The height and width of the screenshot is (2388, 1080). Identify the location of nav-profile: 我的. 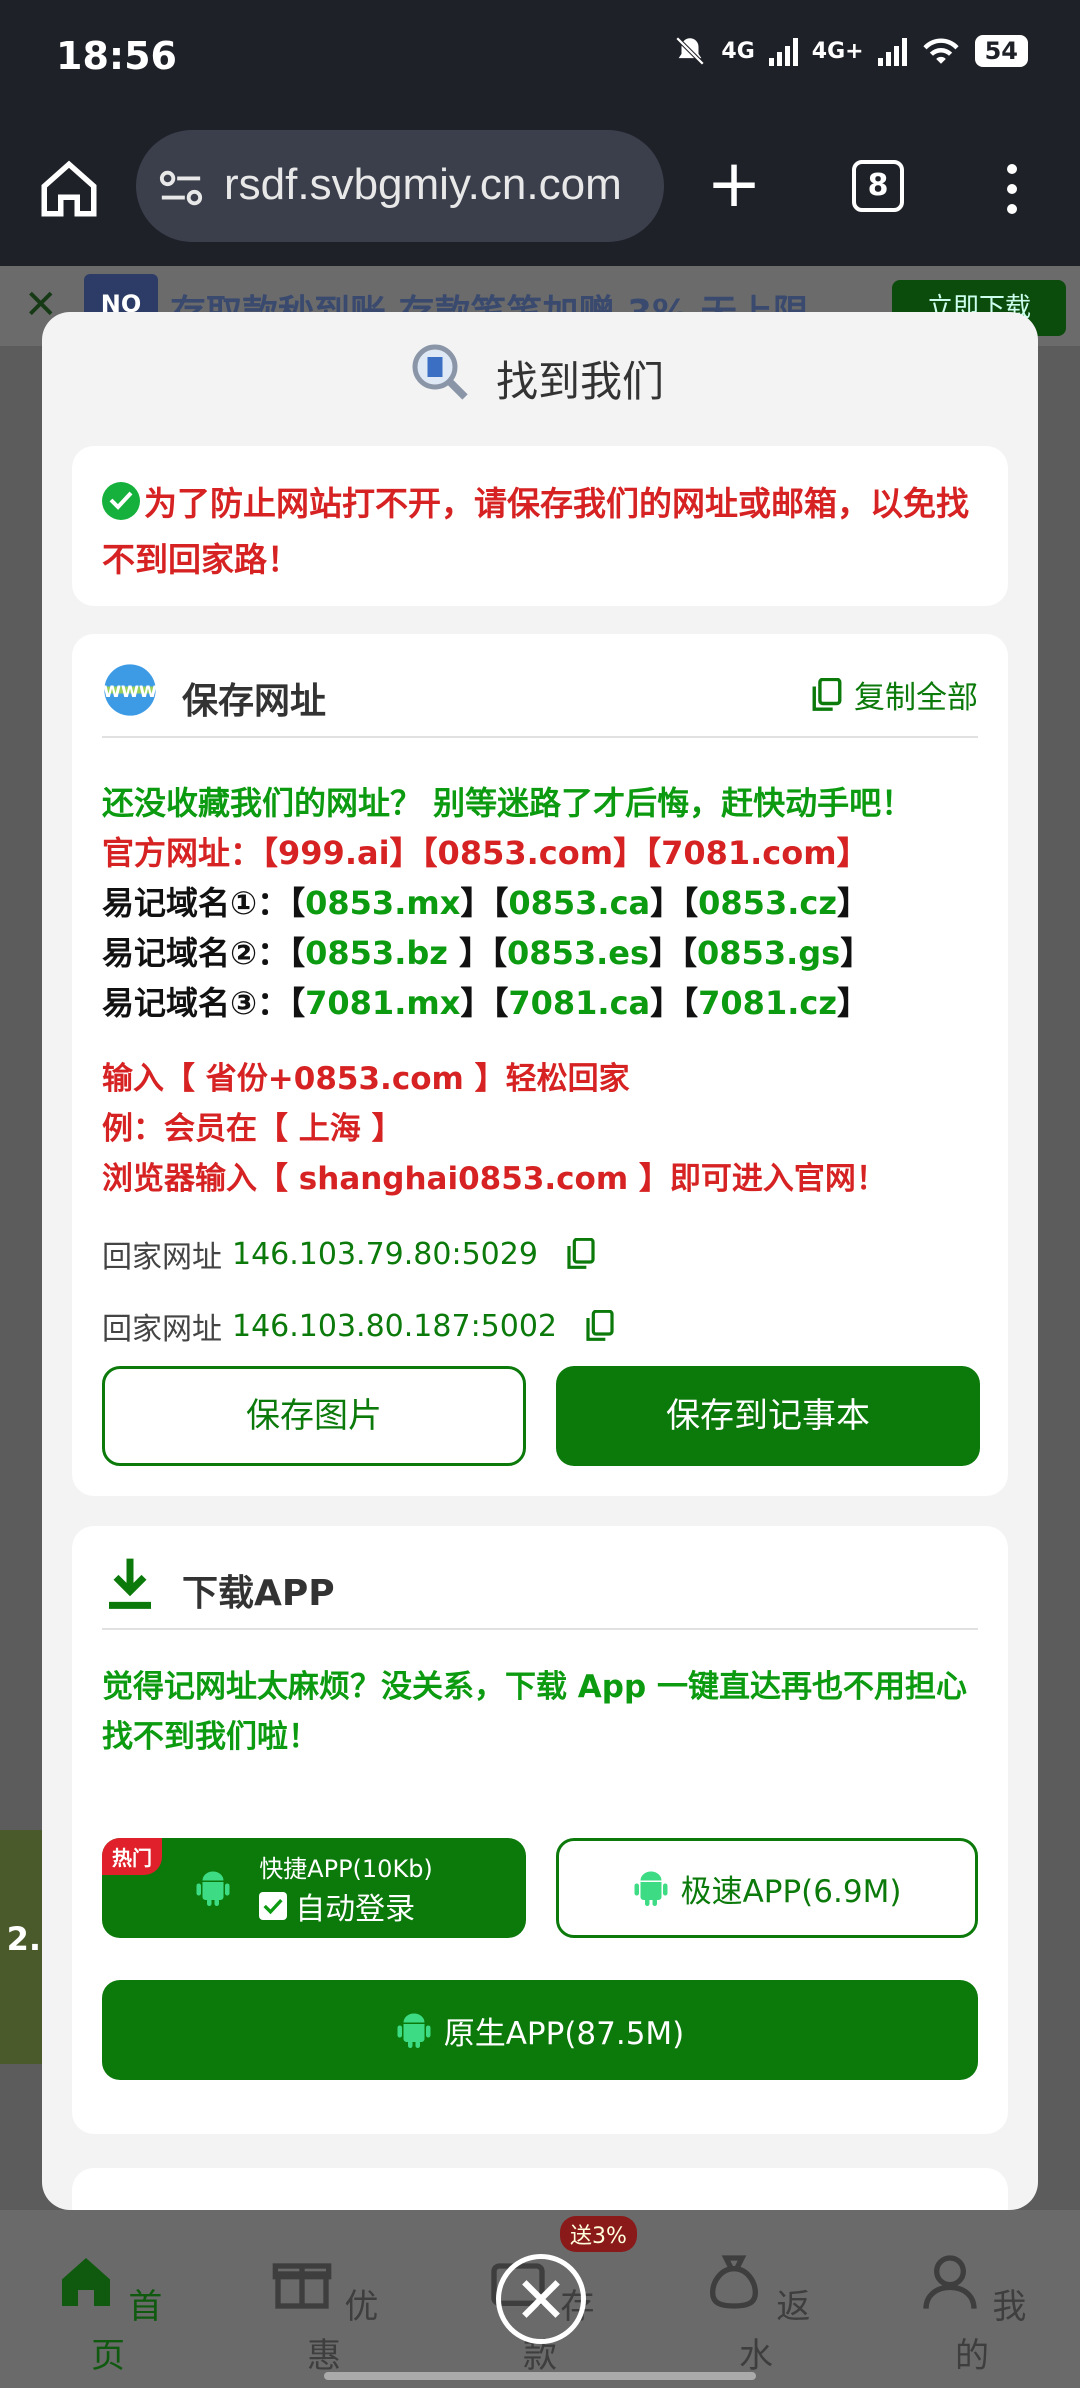
(972, 2313).